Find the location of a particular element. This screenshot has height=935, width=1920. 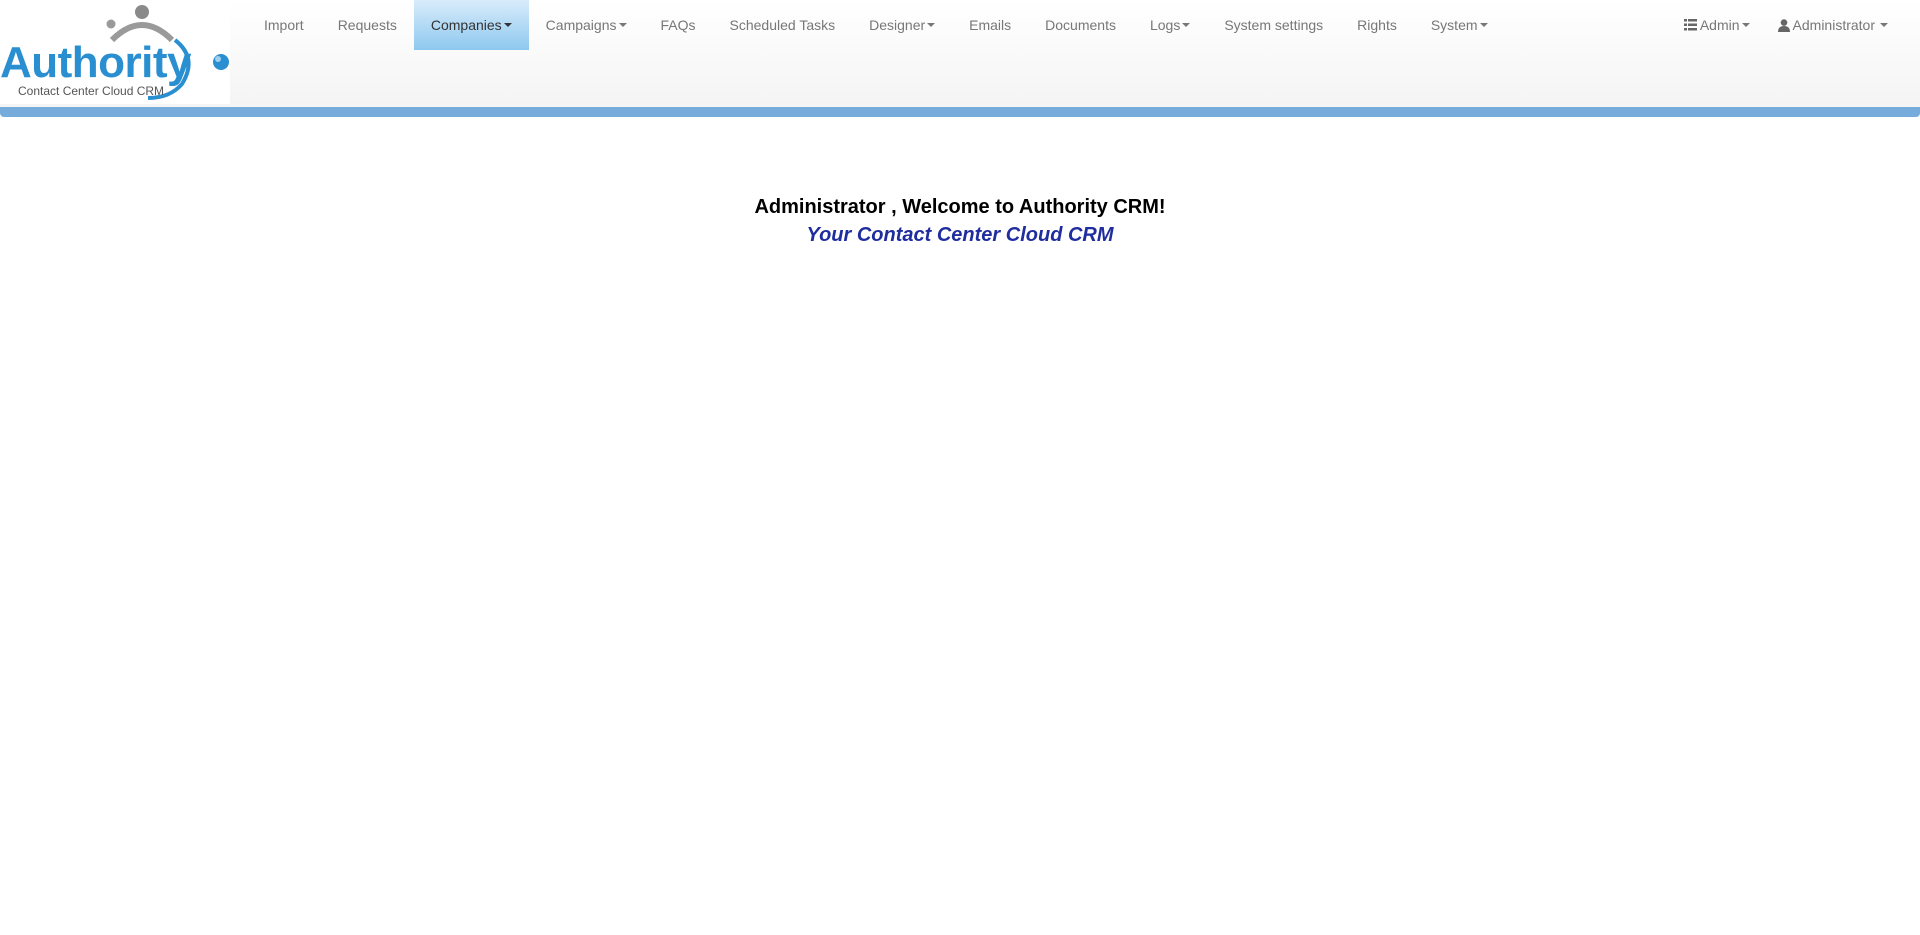

nav-item-label: Emails is located at coordinates (990, 25).